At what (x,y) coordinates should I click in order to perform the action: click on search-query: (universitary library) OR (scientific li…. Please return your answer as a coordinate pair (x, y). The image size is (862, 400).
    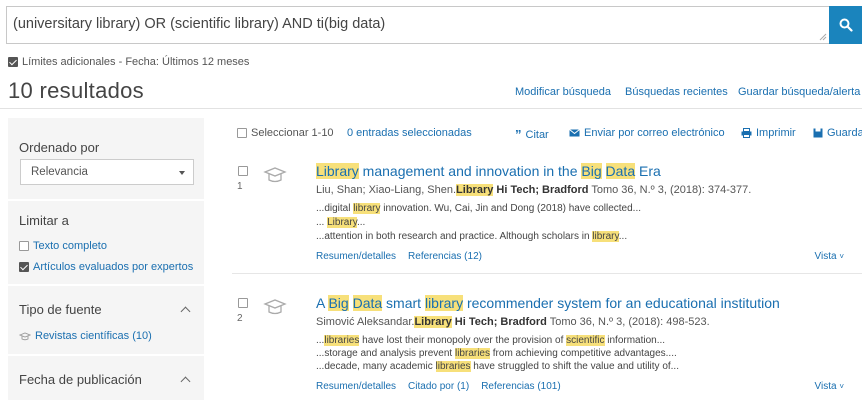
    Looking at the image, I should click on (199, 24).